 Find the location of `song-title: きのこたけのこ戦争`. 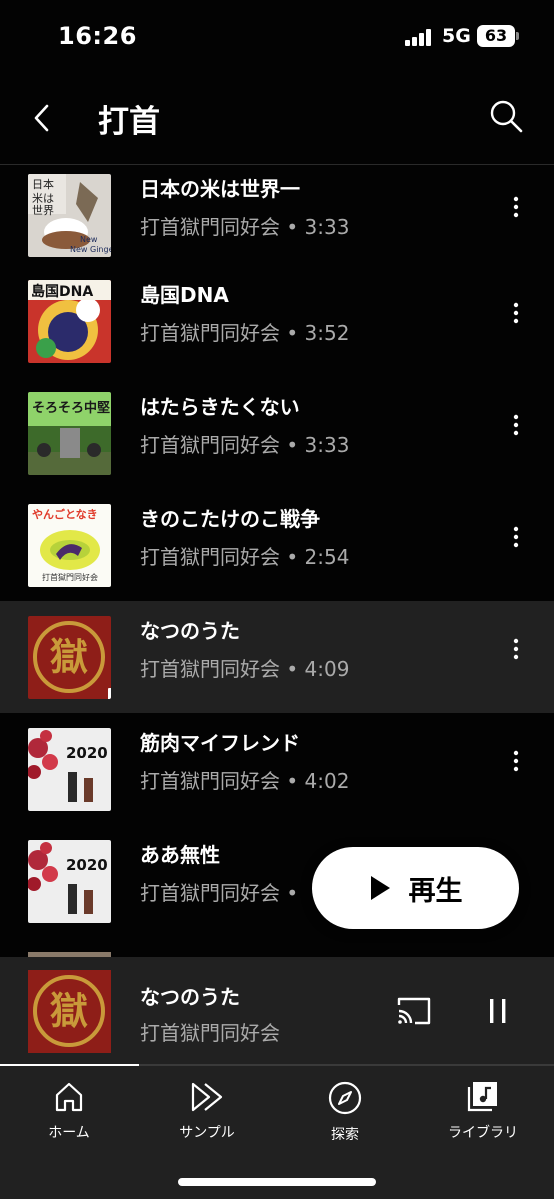

song-title: きのこたけのこ戦争 is located at coordinates (230, 519).